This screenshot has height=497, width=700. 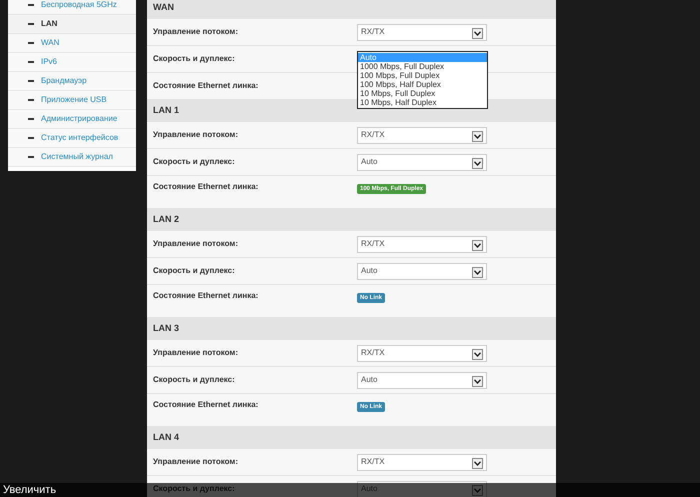 What do you see at coordinates (72, 81) in the screenshot?
I see `sidebar-item: Брандмауэр` at bounding box center [72, 81].